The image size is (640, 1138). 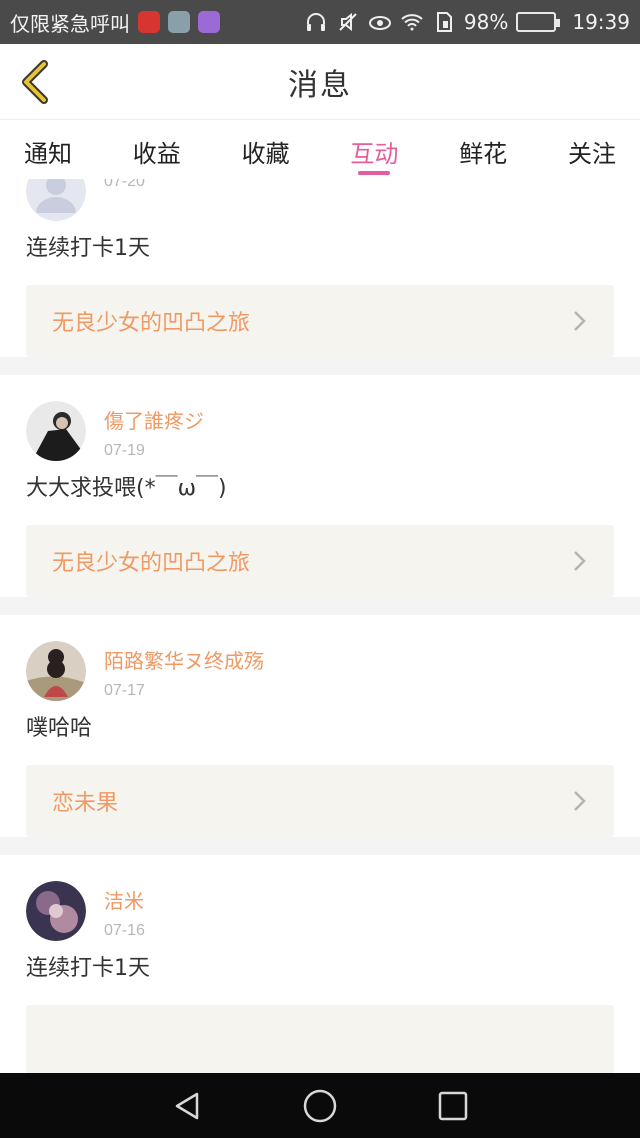 What do you see at coordinates (486, 22) in the screenshot?
I see `battery-percent: 98%` at bounding box center [486, 22].